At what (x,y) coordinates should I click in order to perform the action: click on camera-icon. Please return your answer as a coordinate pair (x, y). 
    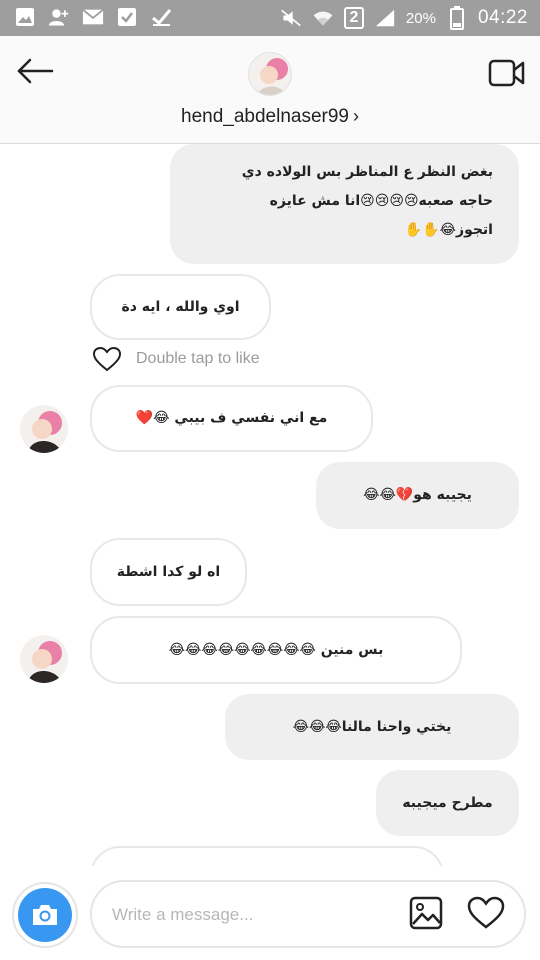
    Looking at the image, I should click on (45, 915).